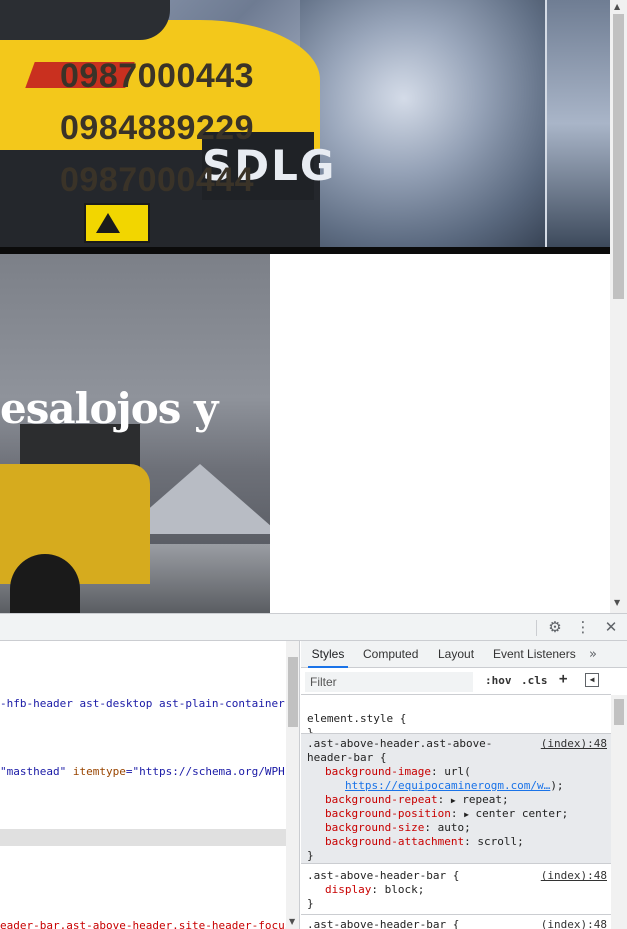 This screenshot has height=929, width=627. Describe the element at coordinates (563, 679) in the screenshot. I see `new-rule-plus-icon: +` at that location.